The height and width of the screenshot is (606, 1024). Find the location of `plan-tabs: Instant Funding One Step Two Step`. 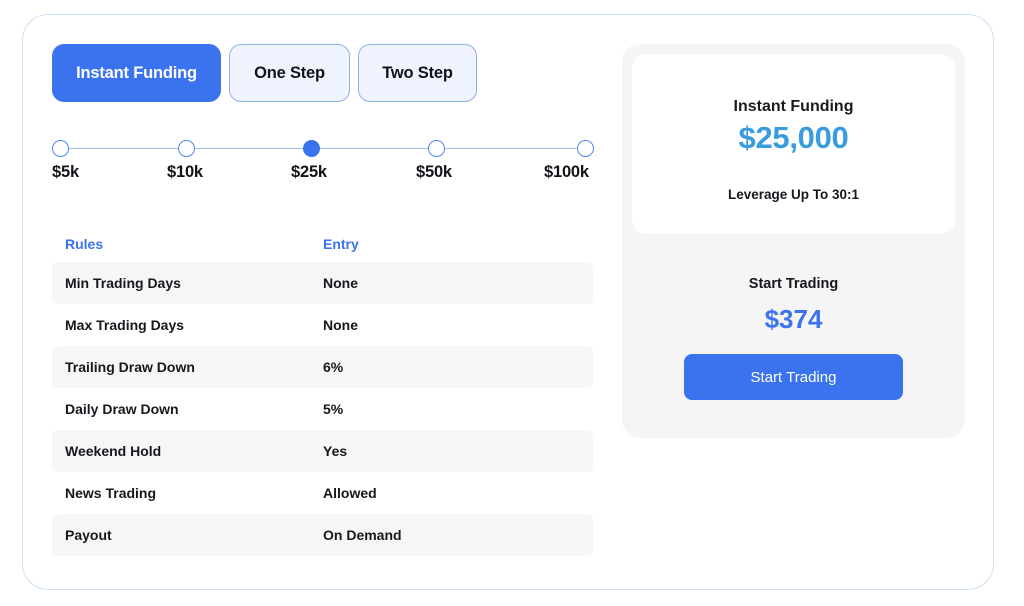

plan-tabs: Instant Funding One Step Two Step is located at coordinates (264, 73).